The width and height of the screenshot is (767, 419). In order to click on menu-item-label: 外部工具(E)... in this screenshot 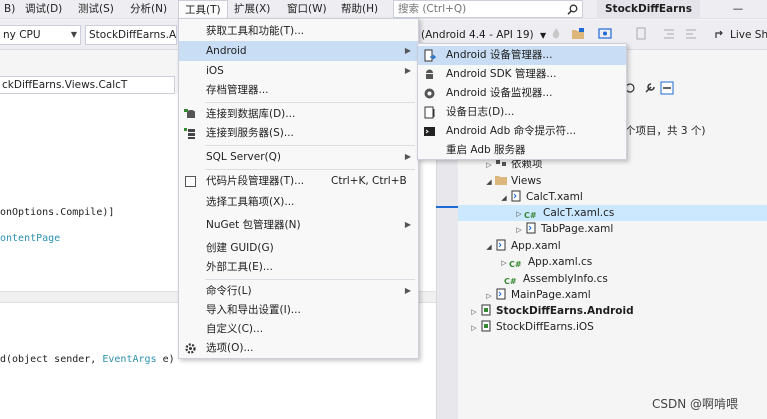, I will do `click(239, 267)`.